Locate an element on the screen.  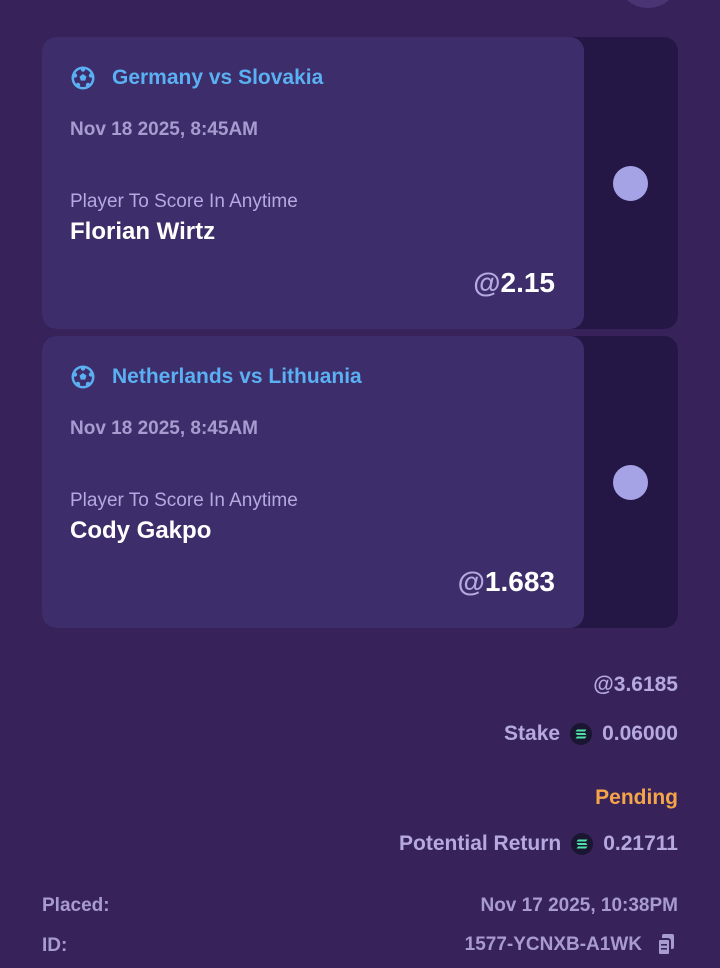
match-row: Netherlands vs Lithuania is located at coordinates (216, 377).